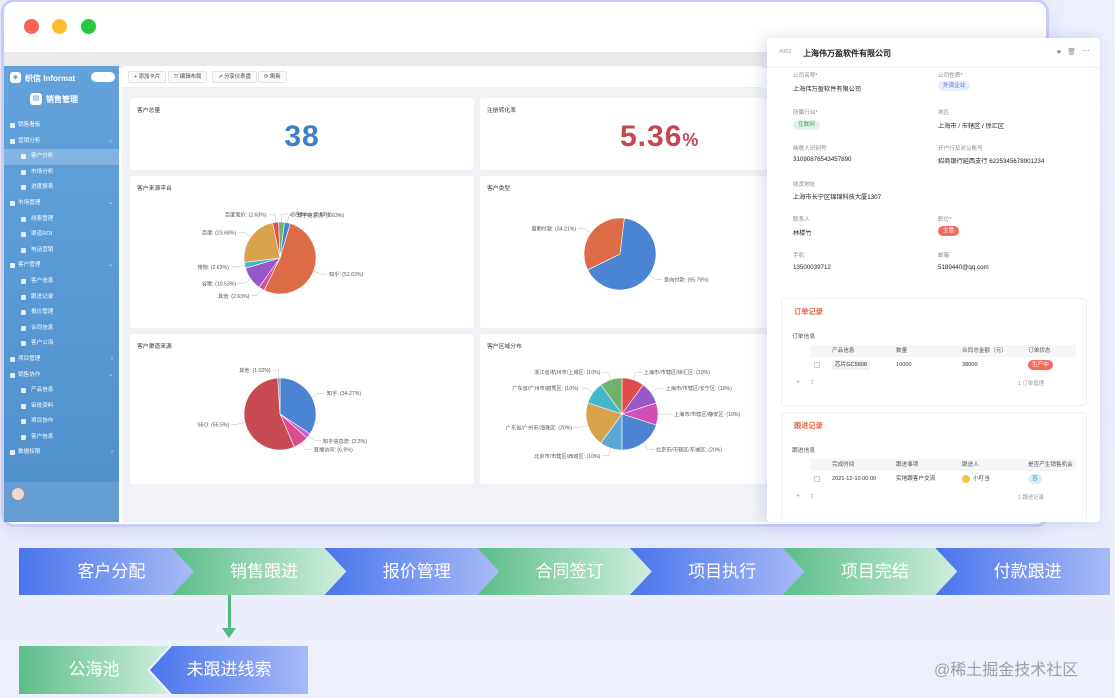 The width and height of the screenshot is (1115, 698). I want to click on sidebar-item: 市场管理 ⌄, so click(61, 204).